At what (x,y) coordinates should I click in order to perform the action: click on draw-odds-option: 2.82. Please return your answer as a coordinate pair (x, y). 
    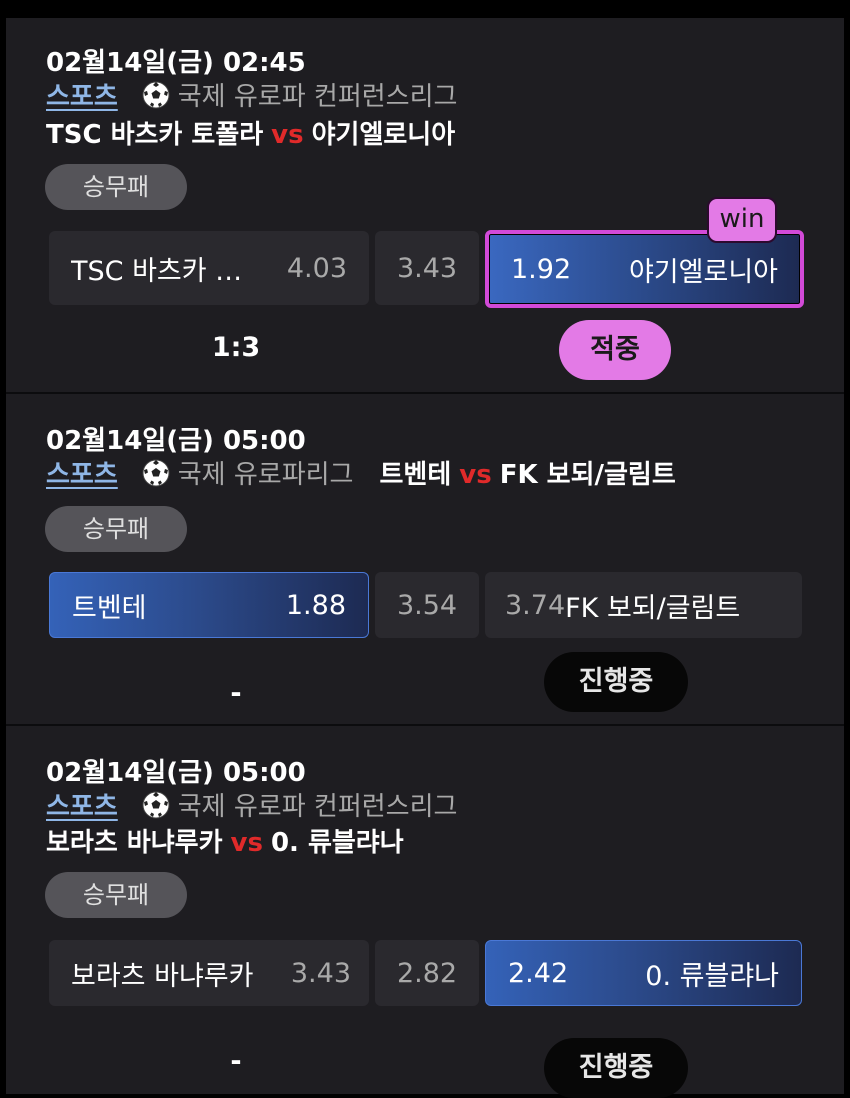
    Looking at the image, I should click on (427, 973).